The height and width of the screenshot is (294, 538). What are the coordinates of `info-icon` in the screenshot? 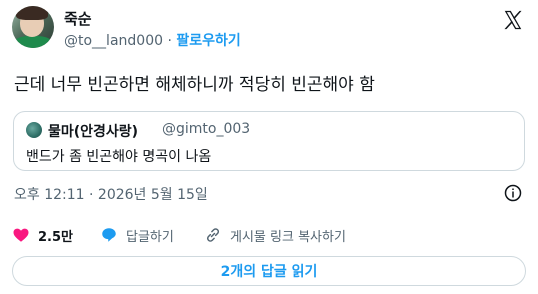 It's located at (513, 193).